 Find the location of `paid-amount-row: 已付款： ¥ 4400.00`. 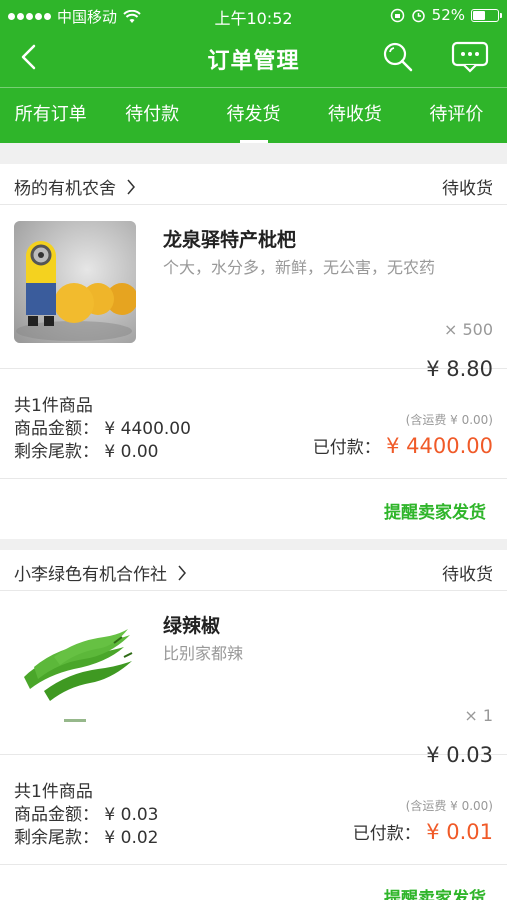

paid-amount-row: 已付款： ¥ 4400.00 is located at coordinates (403, 445).